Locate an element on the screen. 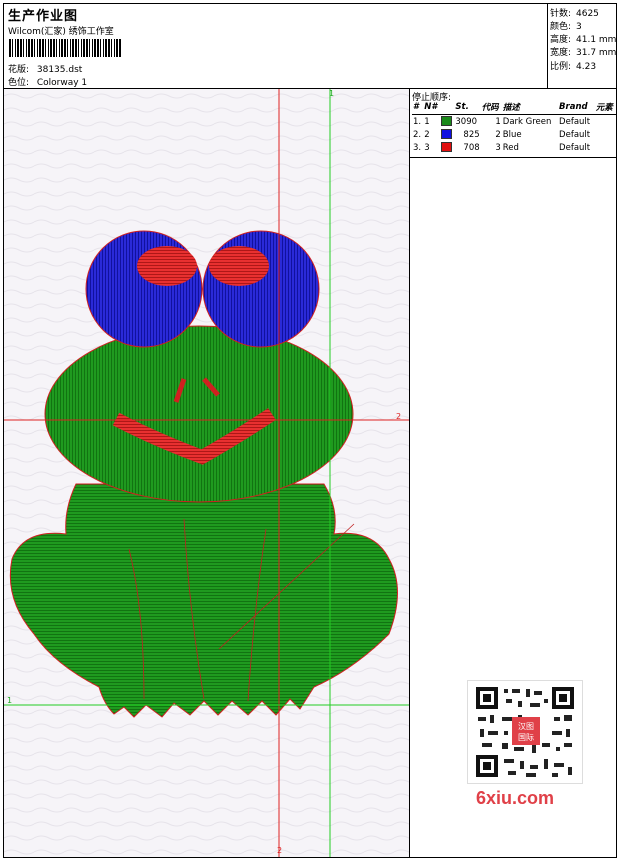 The width and height of the screenshot is (620, 861). color-swatch-red is located at coordinates (446, 147).